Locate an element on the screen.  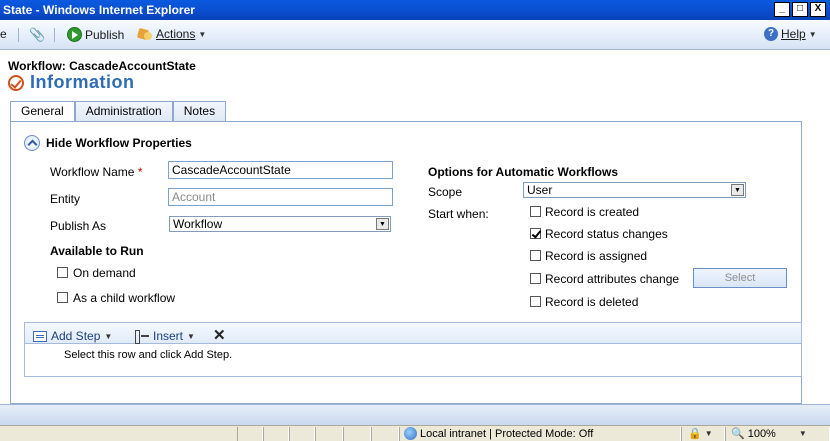
step-hint: Select this row and click Add Step. is located at coordinates (148, 355).